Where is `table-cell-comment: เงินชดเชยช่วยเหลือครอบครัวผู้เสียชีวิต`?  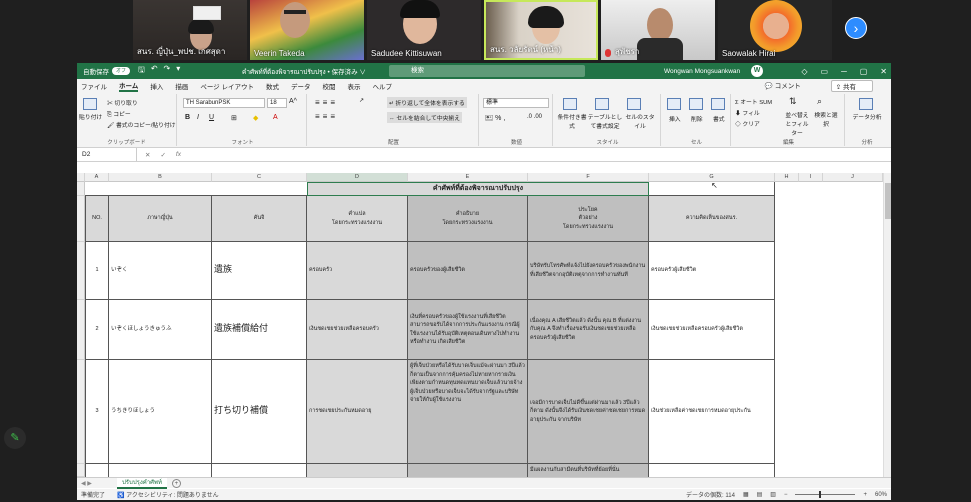 table-cell-comment: เงินชดเชยช่วยเหลือครอบครัวผู้เสียชีวิต is located at coordinates (712, 330).